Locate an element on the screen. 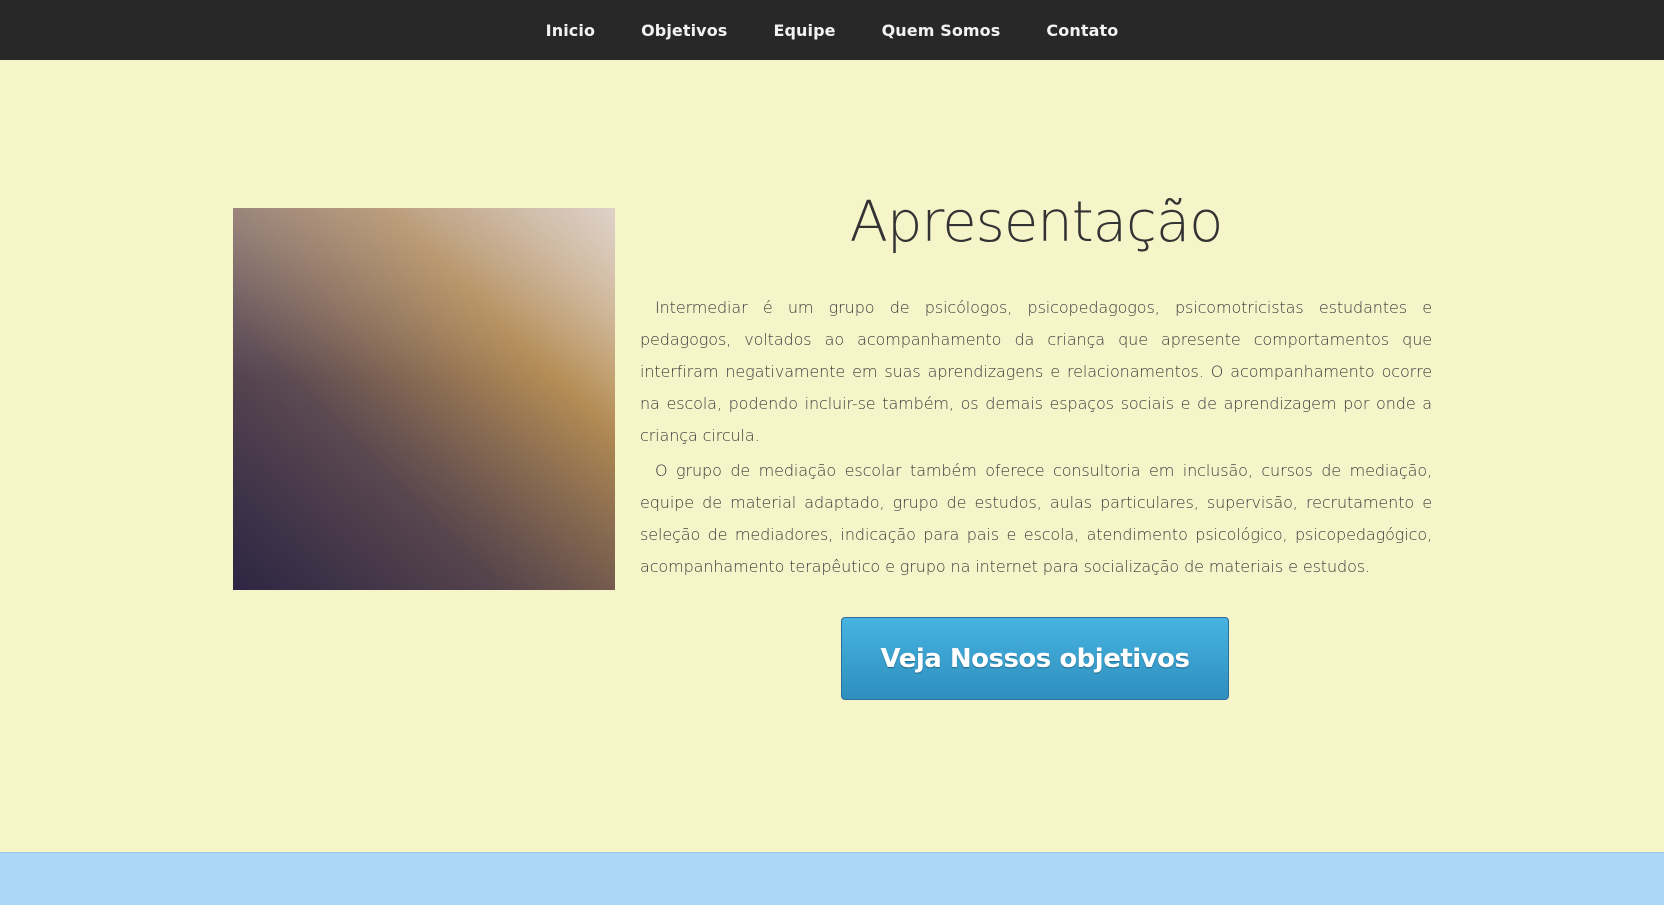  section-heading: Apresentação is located at coordinates (1036, 222).